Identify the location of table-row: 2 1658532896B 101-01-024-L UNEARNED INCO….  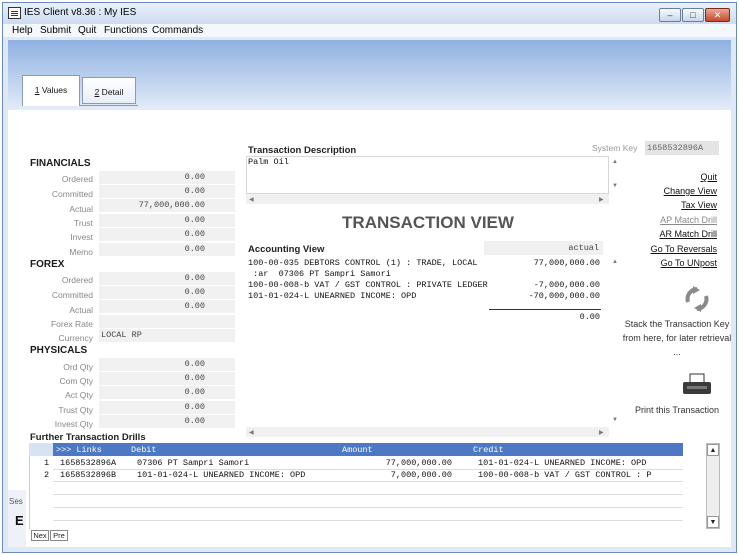
(356, 476).